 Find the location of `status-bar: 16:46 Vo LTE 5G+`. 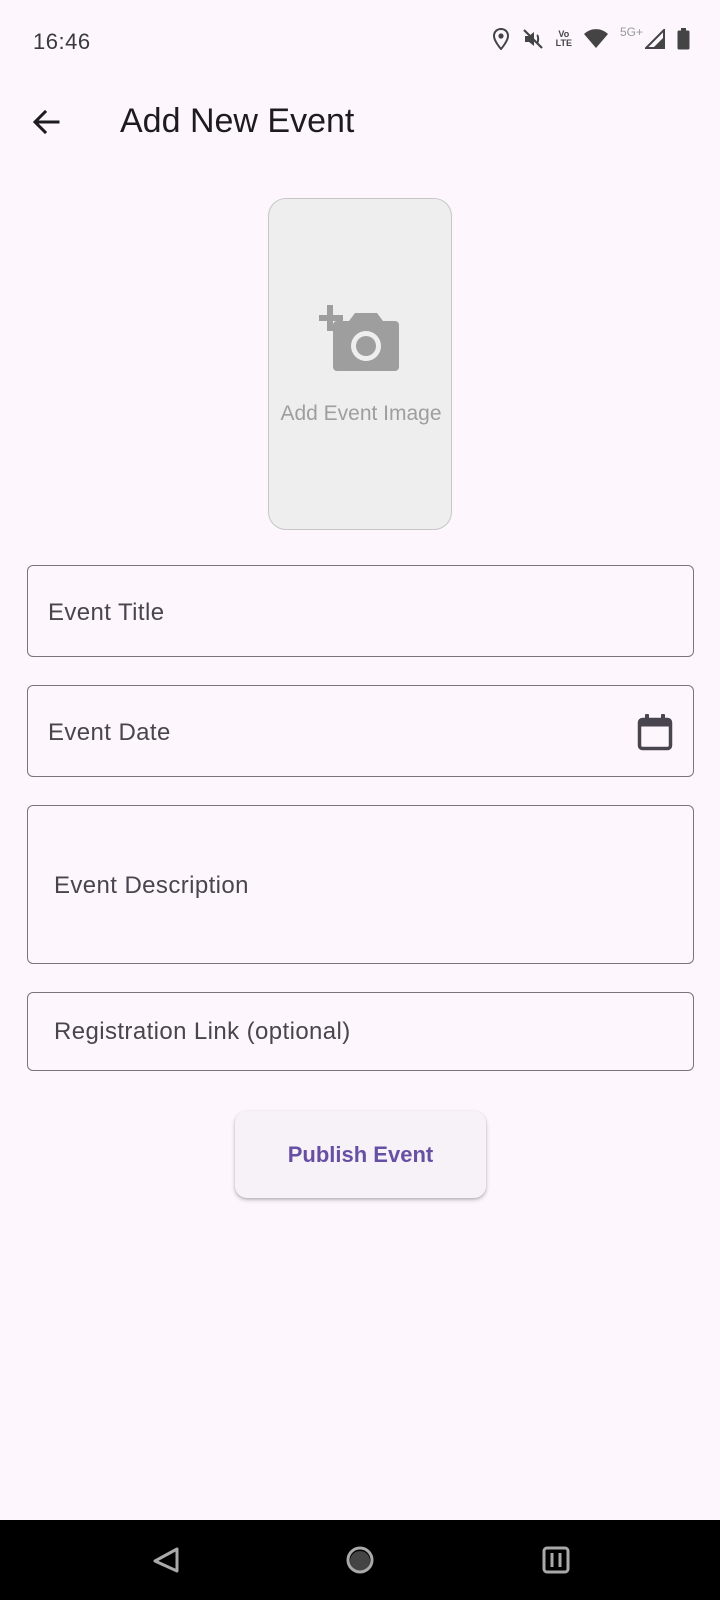

status-bar: 16:46 Vo LTE 5G+ is located at coordinates (360, 42).